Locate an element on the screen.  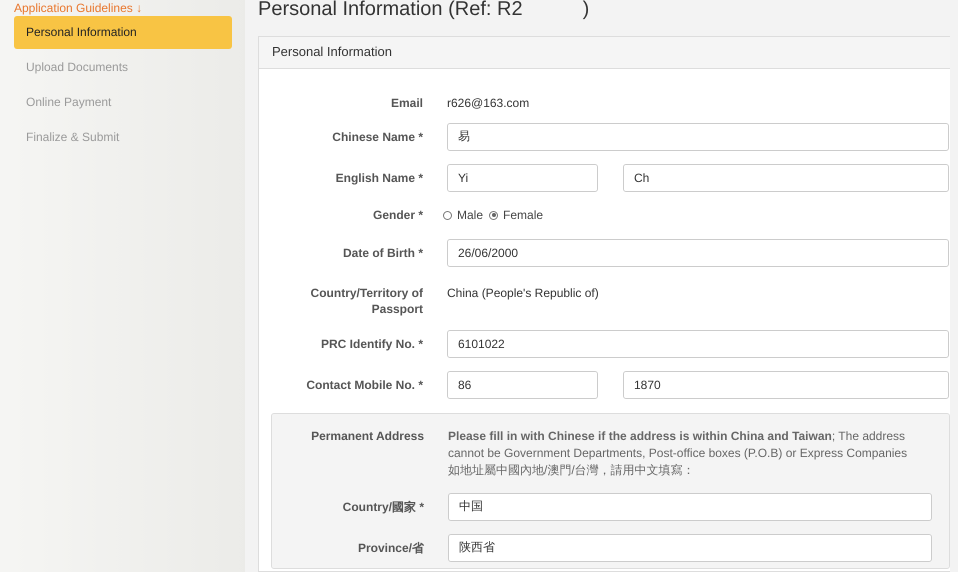
input-field: 1870 is located at coordinates (786, 384).